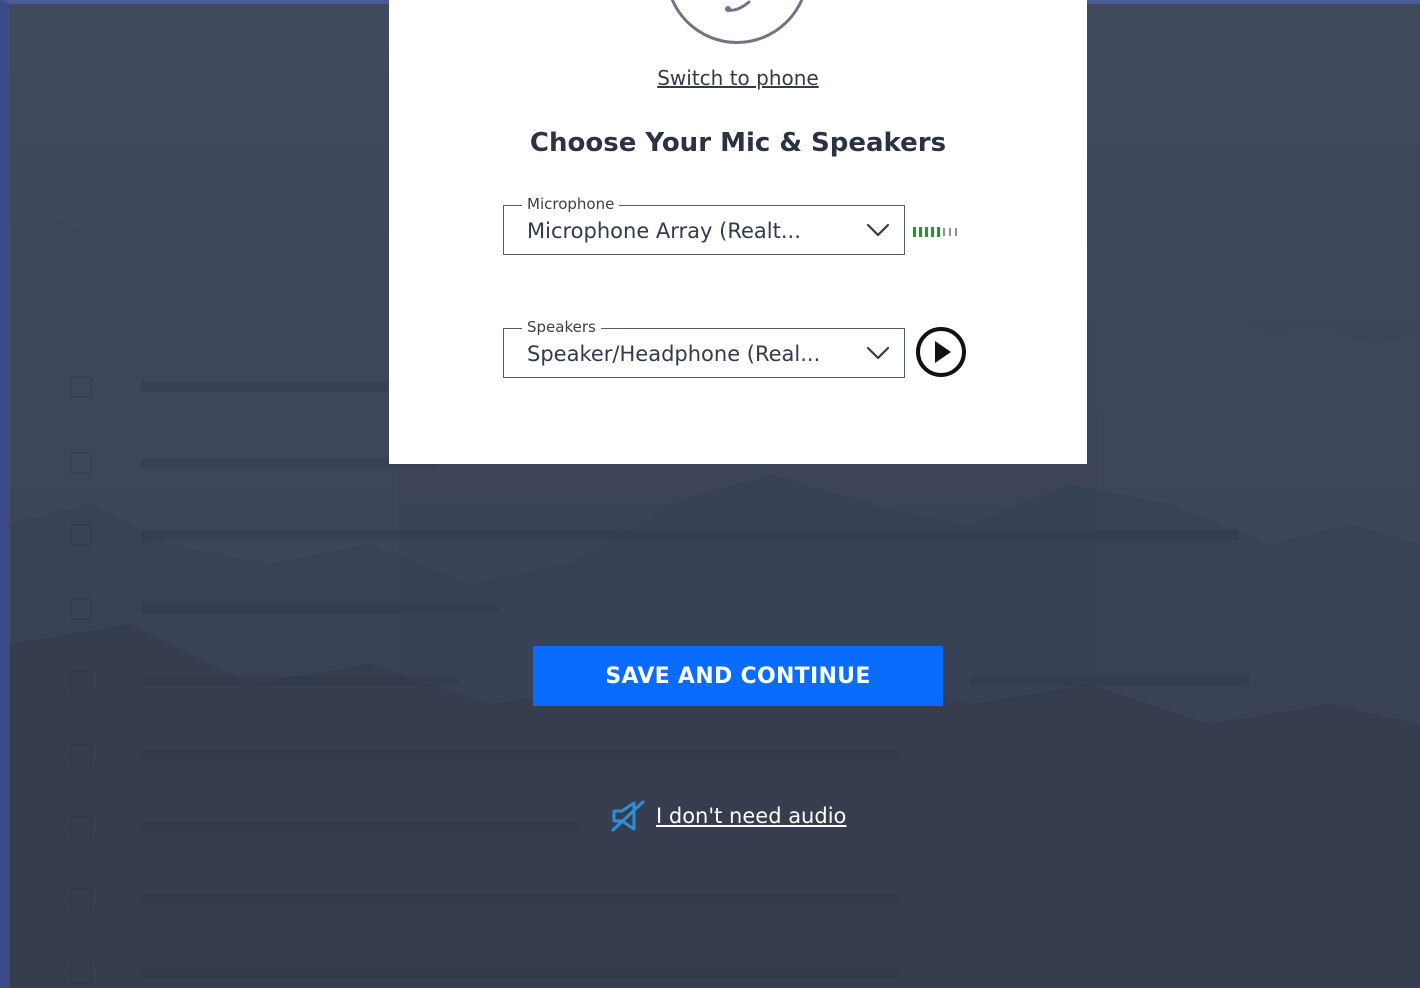  Describe the element at coordinates (628, 816) in the screenshot. I see `speaker-muted-icon` at that location.